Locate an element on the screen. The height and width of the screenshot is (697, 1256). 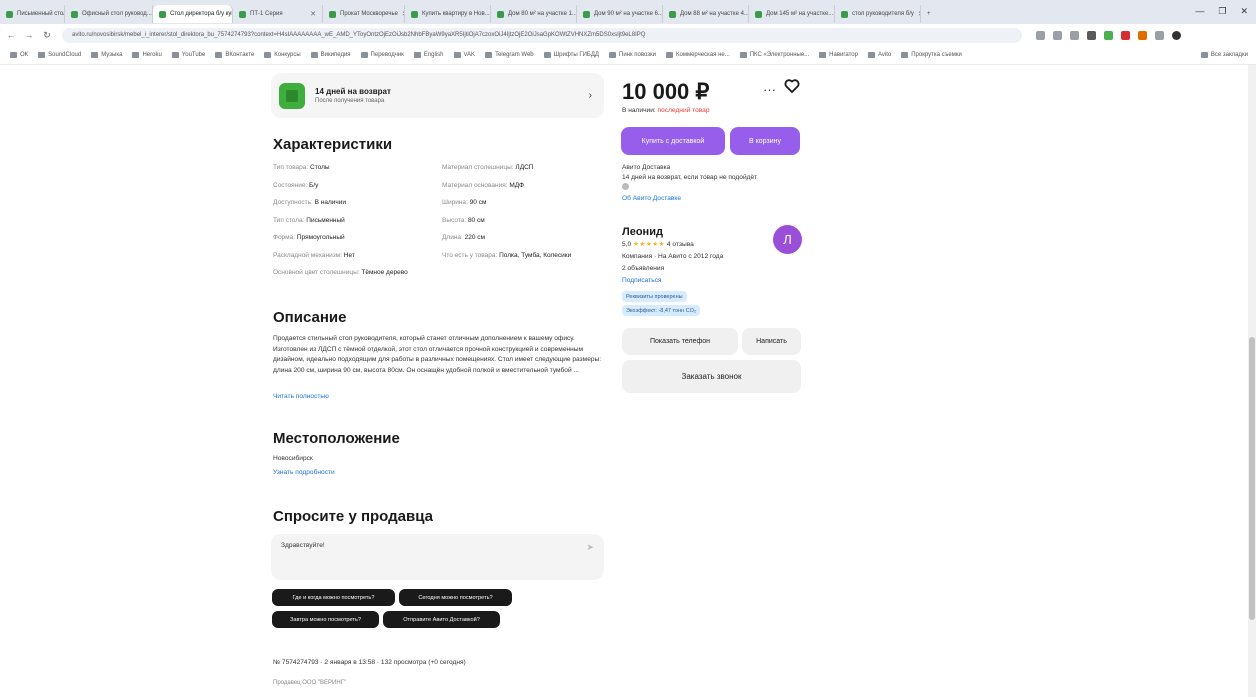
browser-tab: стол руководителя б/у✕ is located at coordinates (878, 14).